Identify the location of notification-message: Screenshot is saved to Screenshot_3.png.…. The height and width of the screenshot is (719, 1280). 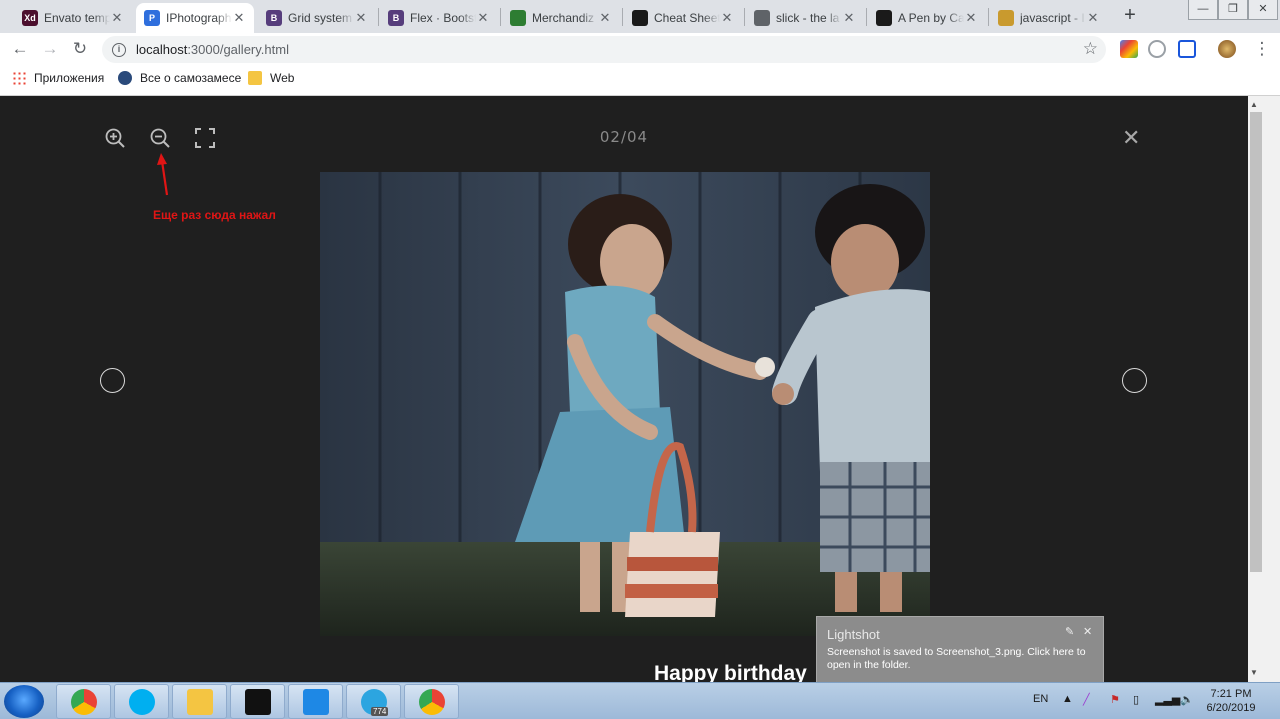
(963, 659).